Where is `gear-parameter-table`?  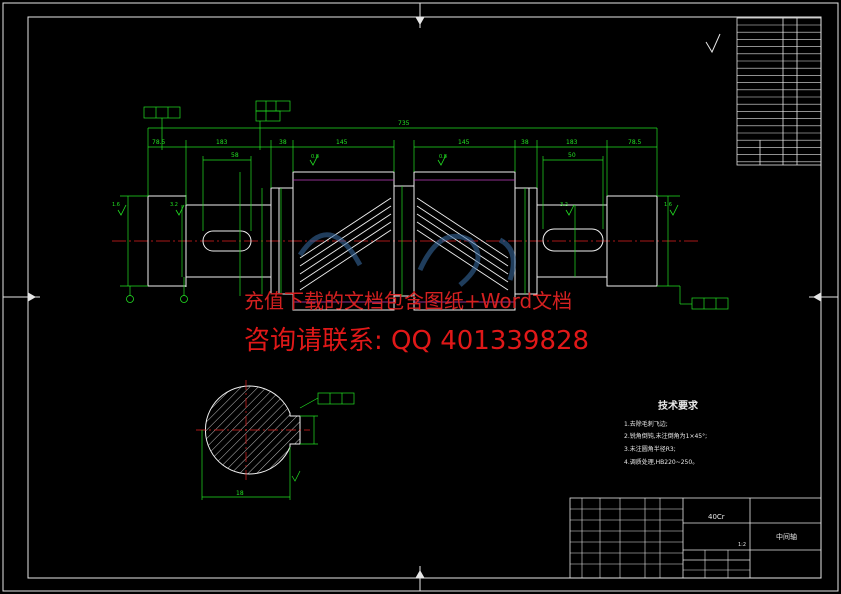
gear-parameter-table is located at coordinates (779, 91).